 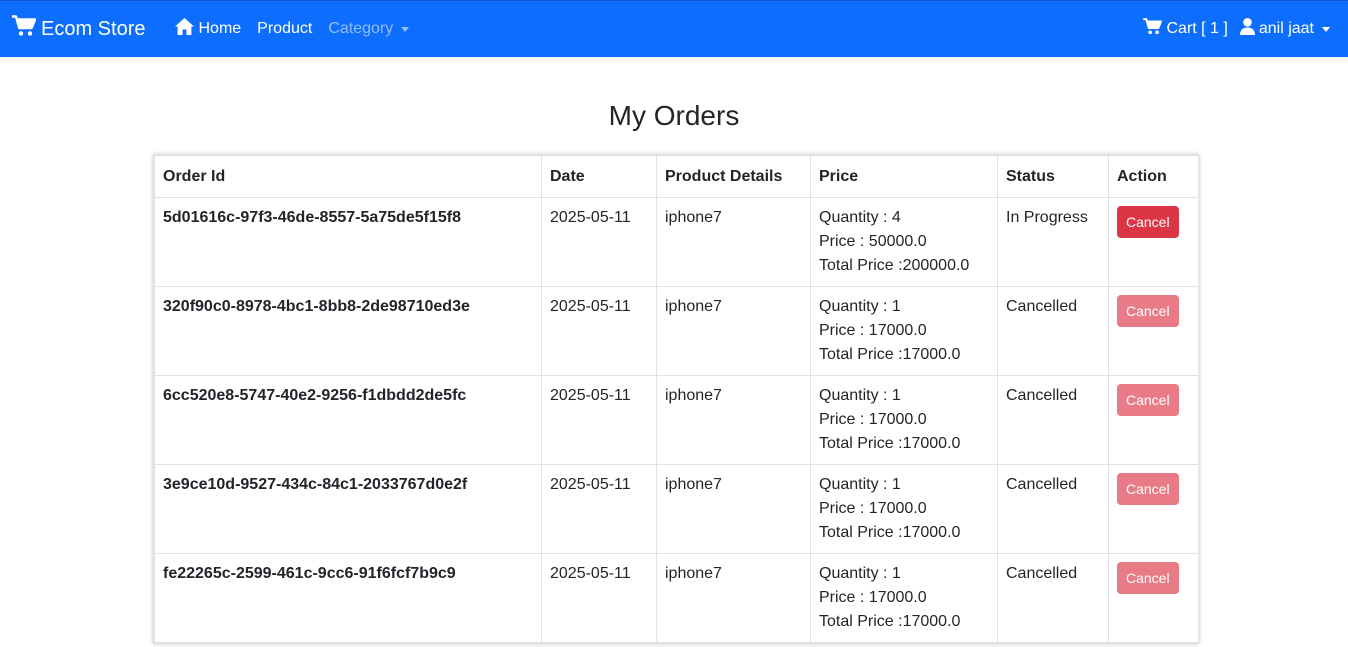 I want to click on nav-home: Home, so click(x=208, y=29).